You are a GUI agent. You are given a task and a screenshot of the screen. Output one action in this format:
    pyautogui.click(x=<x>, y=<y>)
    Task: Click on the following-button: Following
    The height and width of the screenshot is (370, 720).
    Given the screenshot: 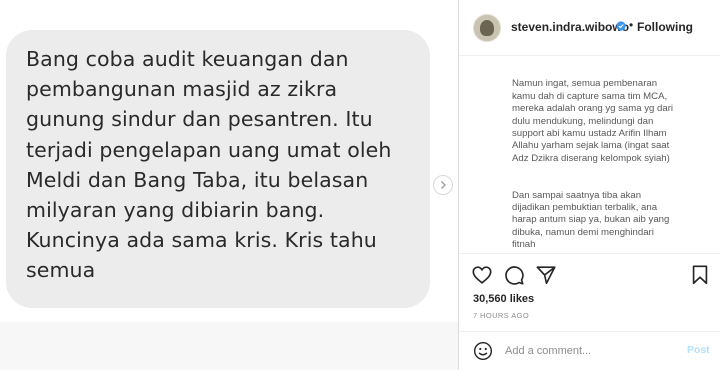 What is the action you would take?
    pyautogui.click(x=665, y=27)
    